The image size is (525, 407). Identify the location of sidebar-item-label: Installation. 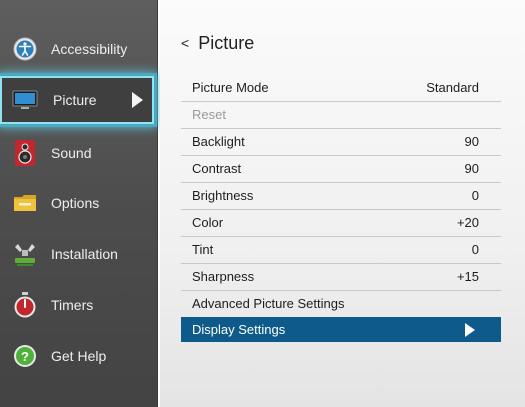
(84, 254).